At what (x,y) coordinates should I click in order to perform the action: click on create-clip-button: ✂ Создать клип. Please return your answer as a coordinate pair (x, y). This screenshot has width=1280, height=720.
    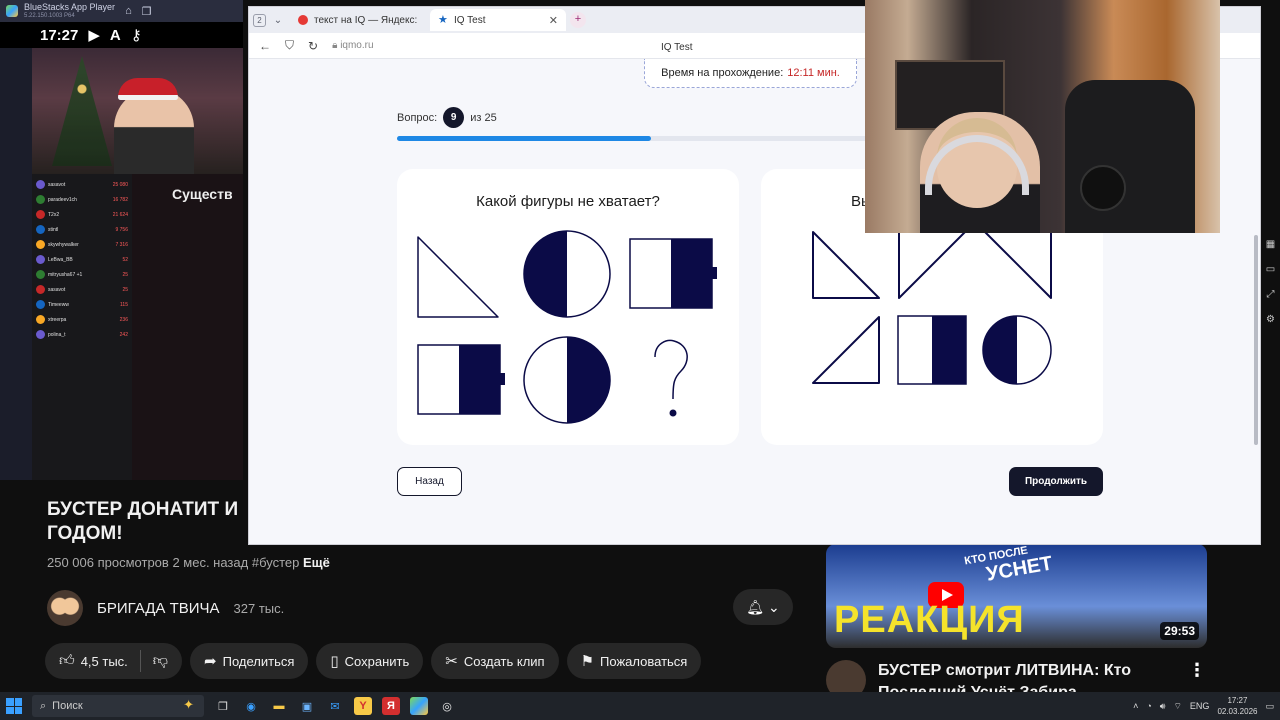
    Looking at the image, I should click on (495, 661).